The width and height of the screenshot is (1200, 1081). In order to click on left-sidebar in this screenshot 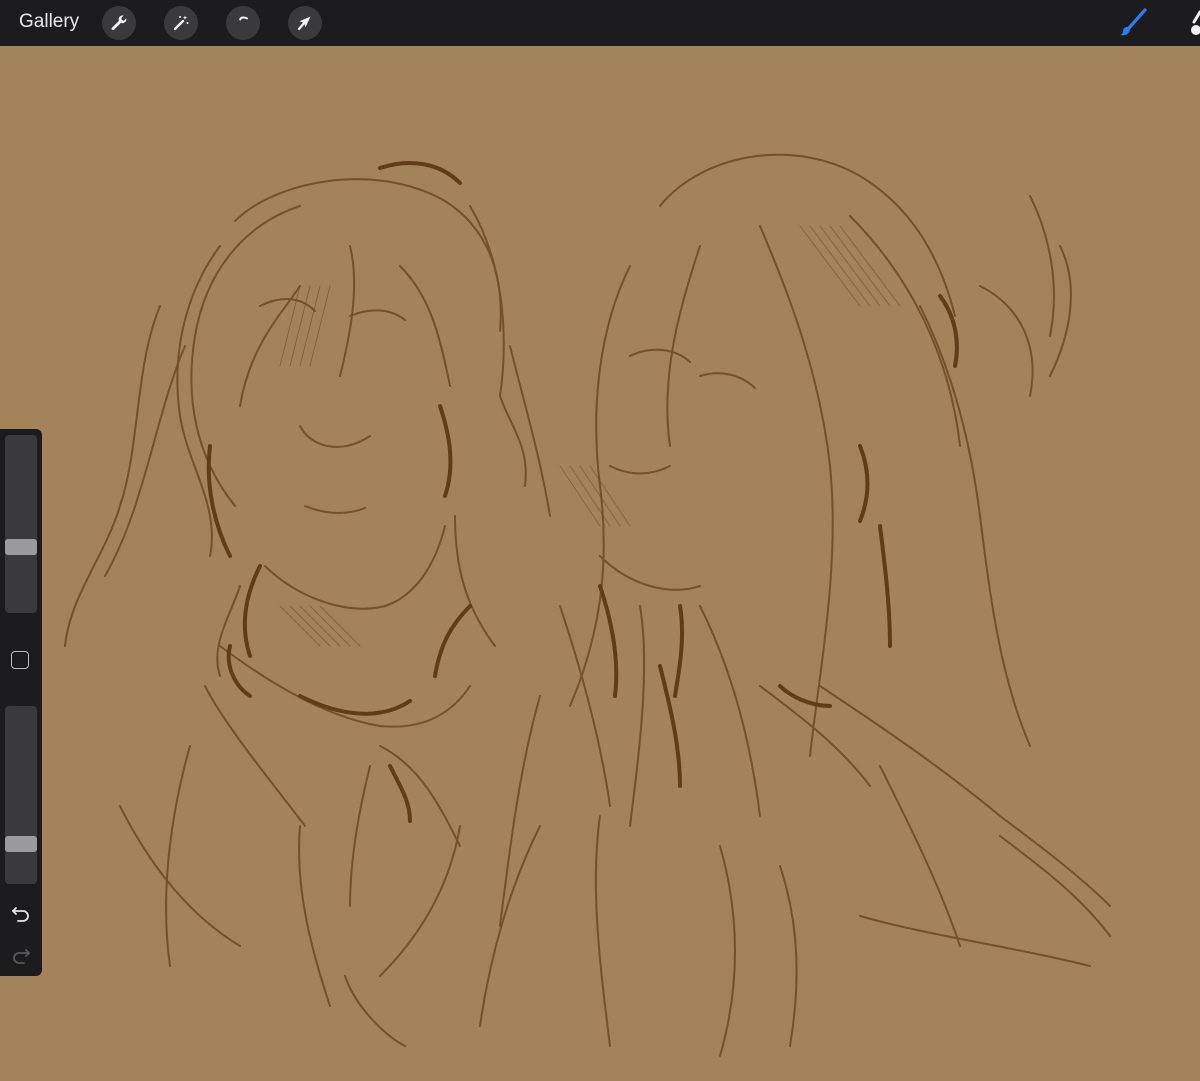, I will do `click(21, 702)`.